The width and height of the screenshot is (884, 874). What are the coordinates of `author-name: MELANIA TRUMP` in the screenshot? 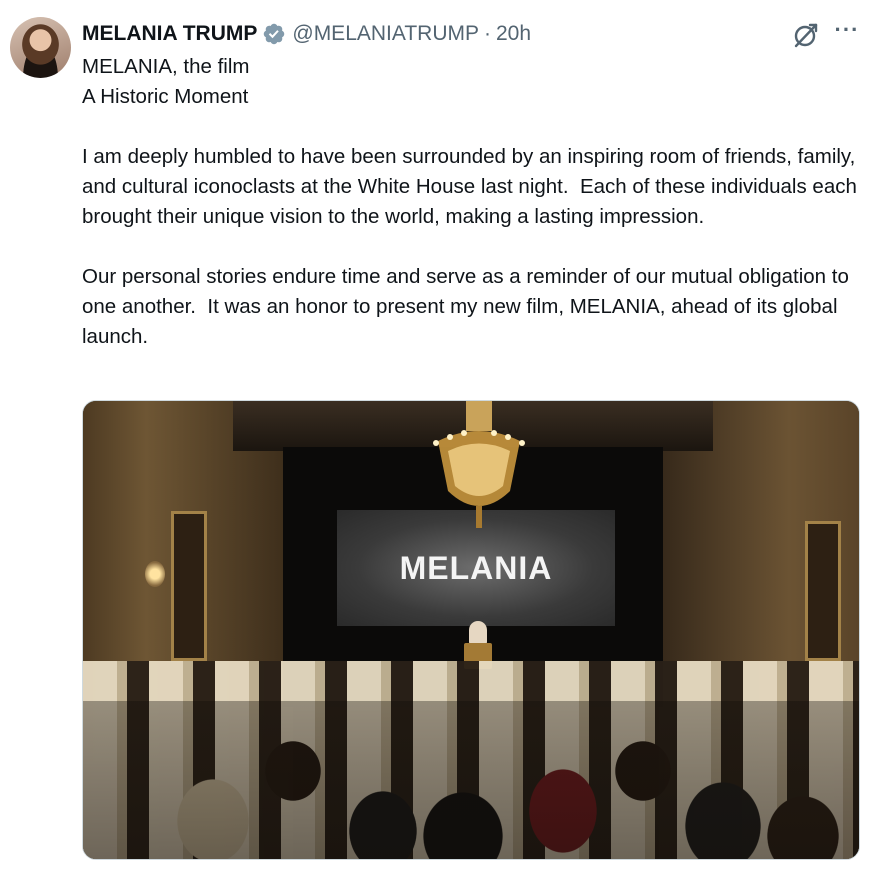 It's located at (169, 34).